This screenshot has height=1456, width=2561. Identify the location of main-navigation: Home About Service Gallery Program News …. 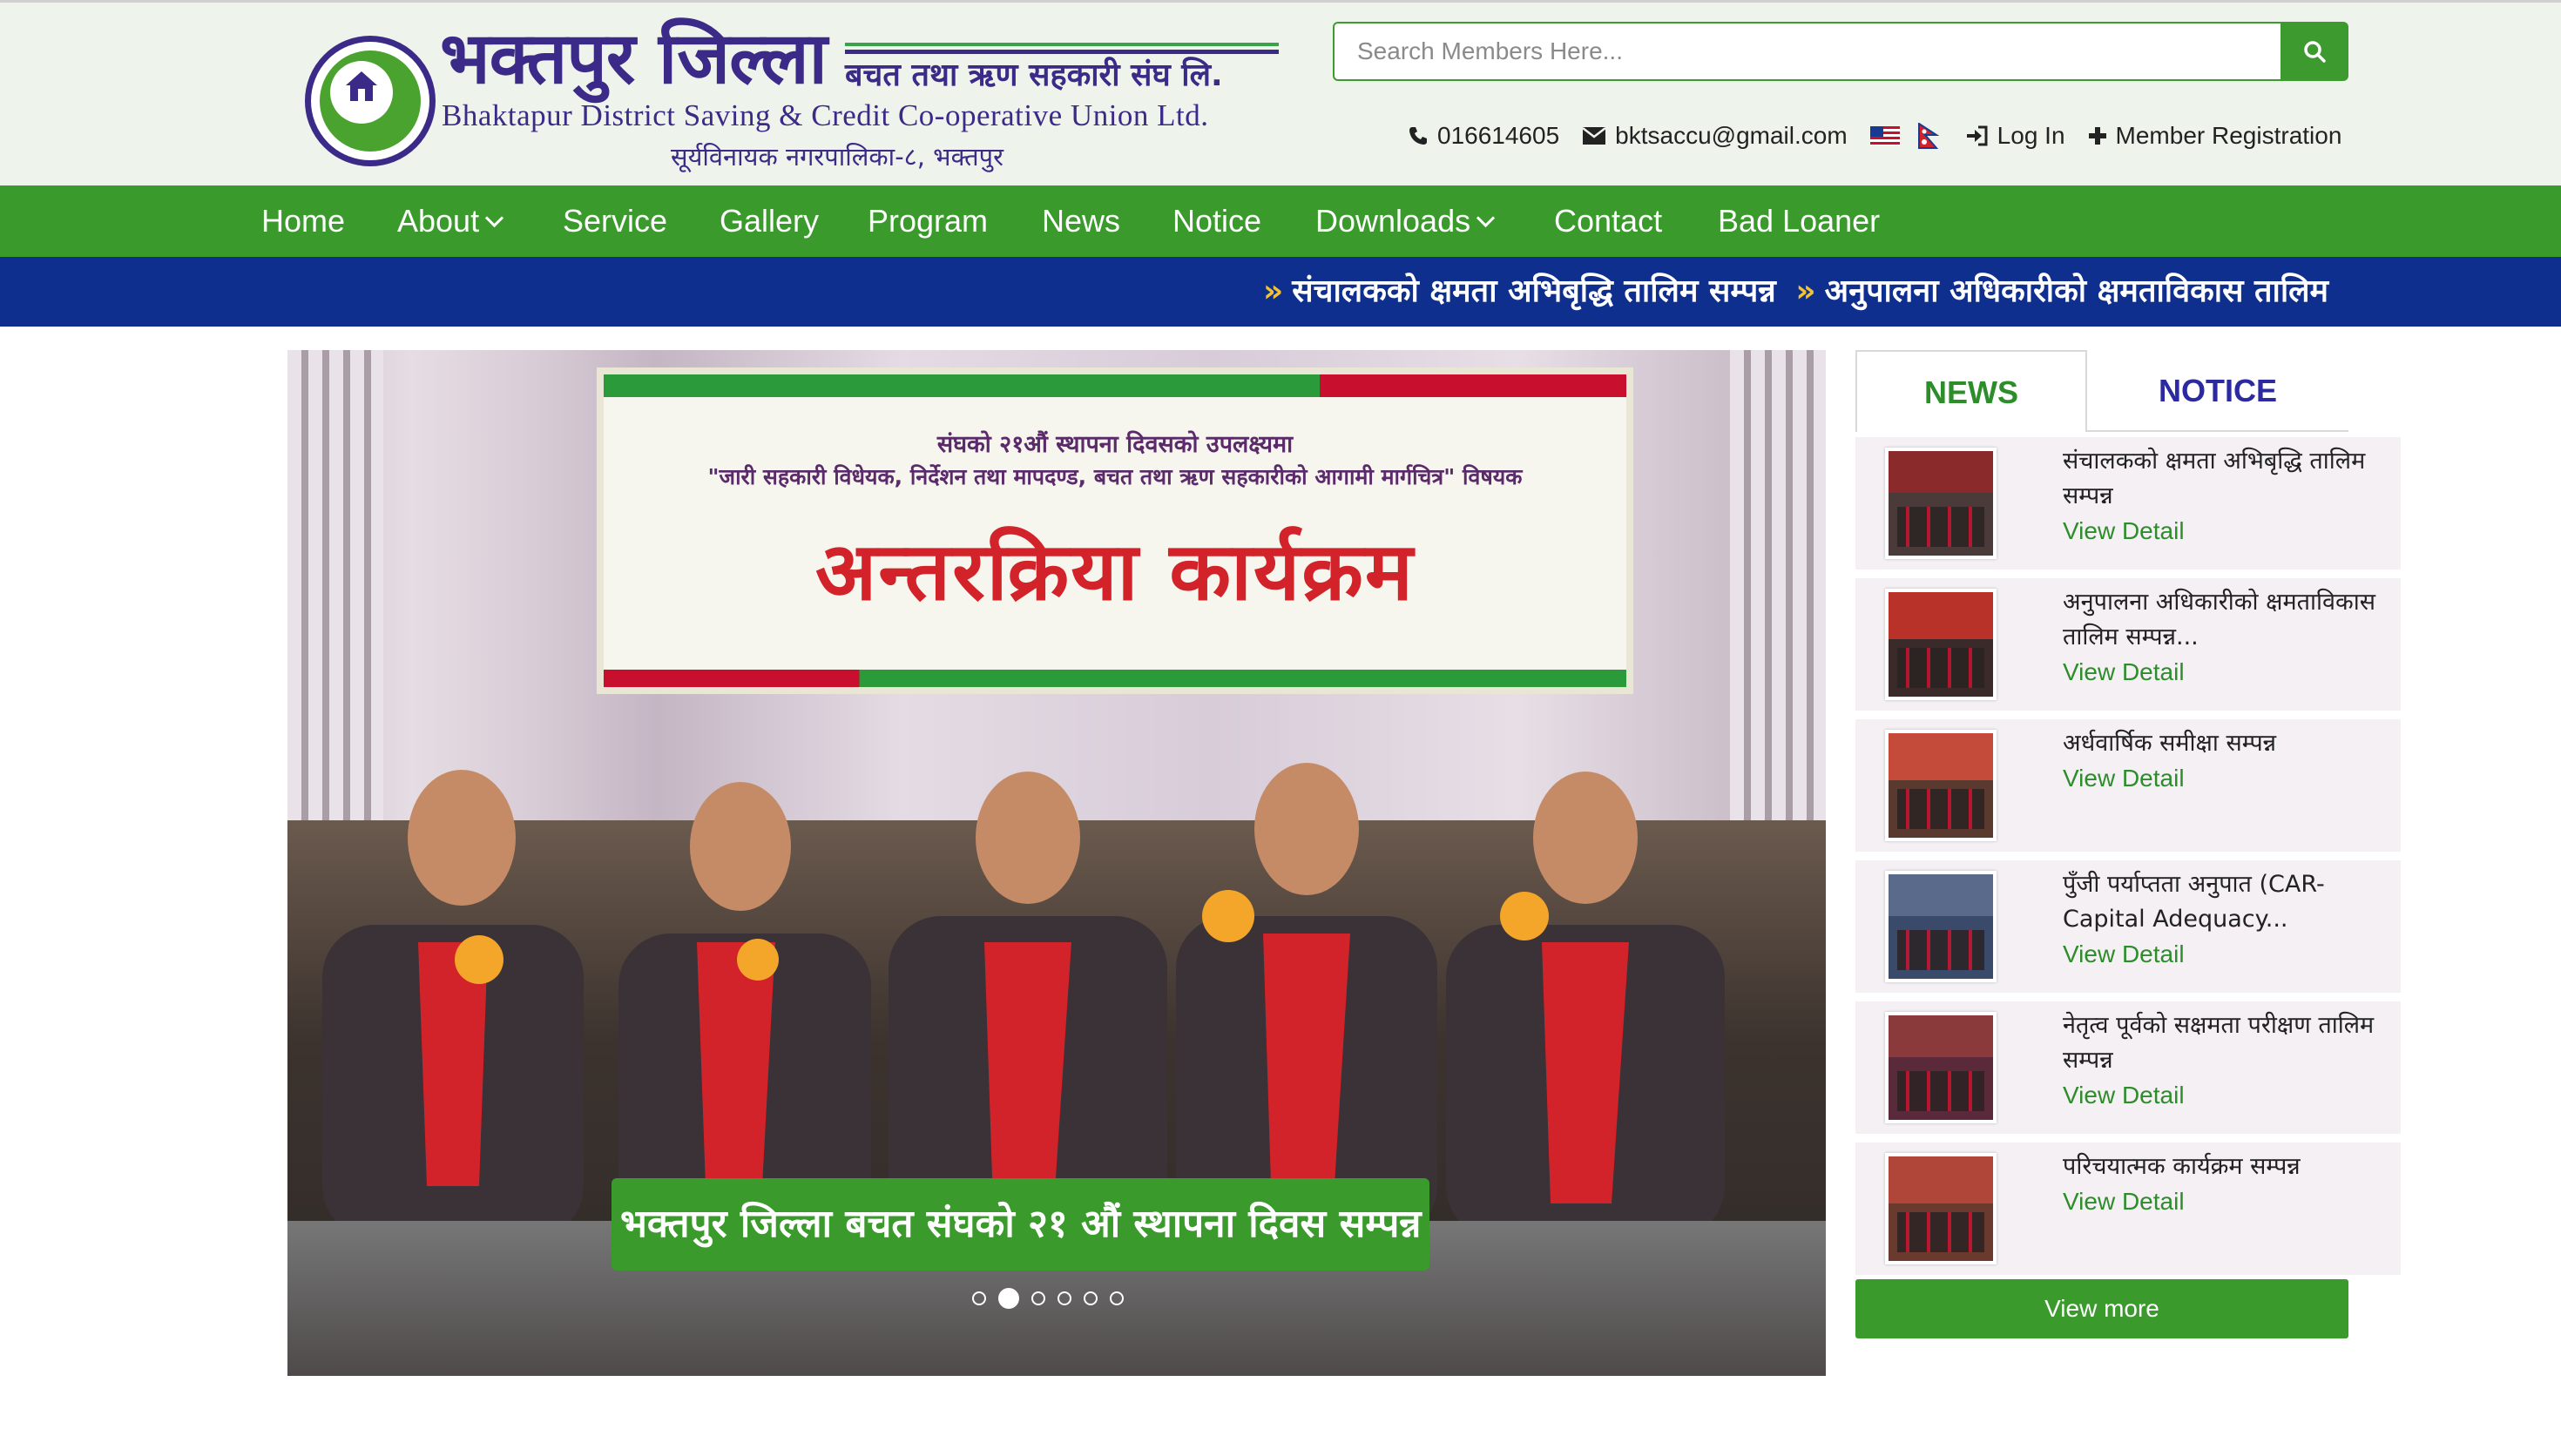
(1280, 221).